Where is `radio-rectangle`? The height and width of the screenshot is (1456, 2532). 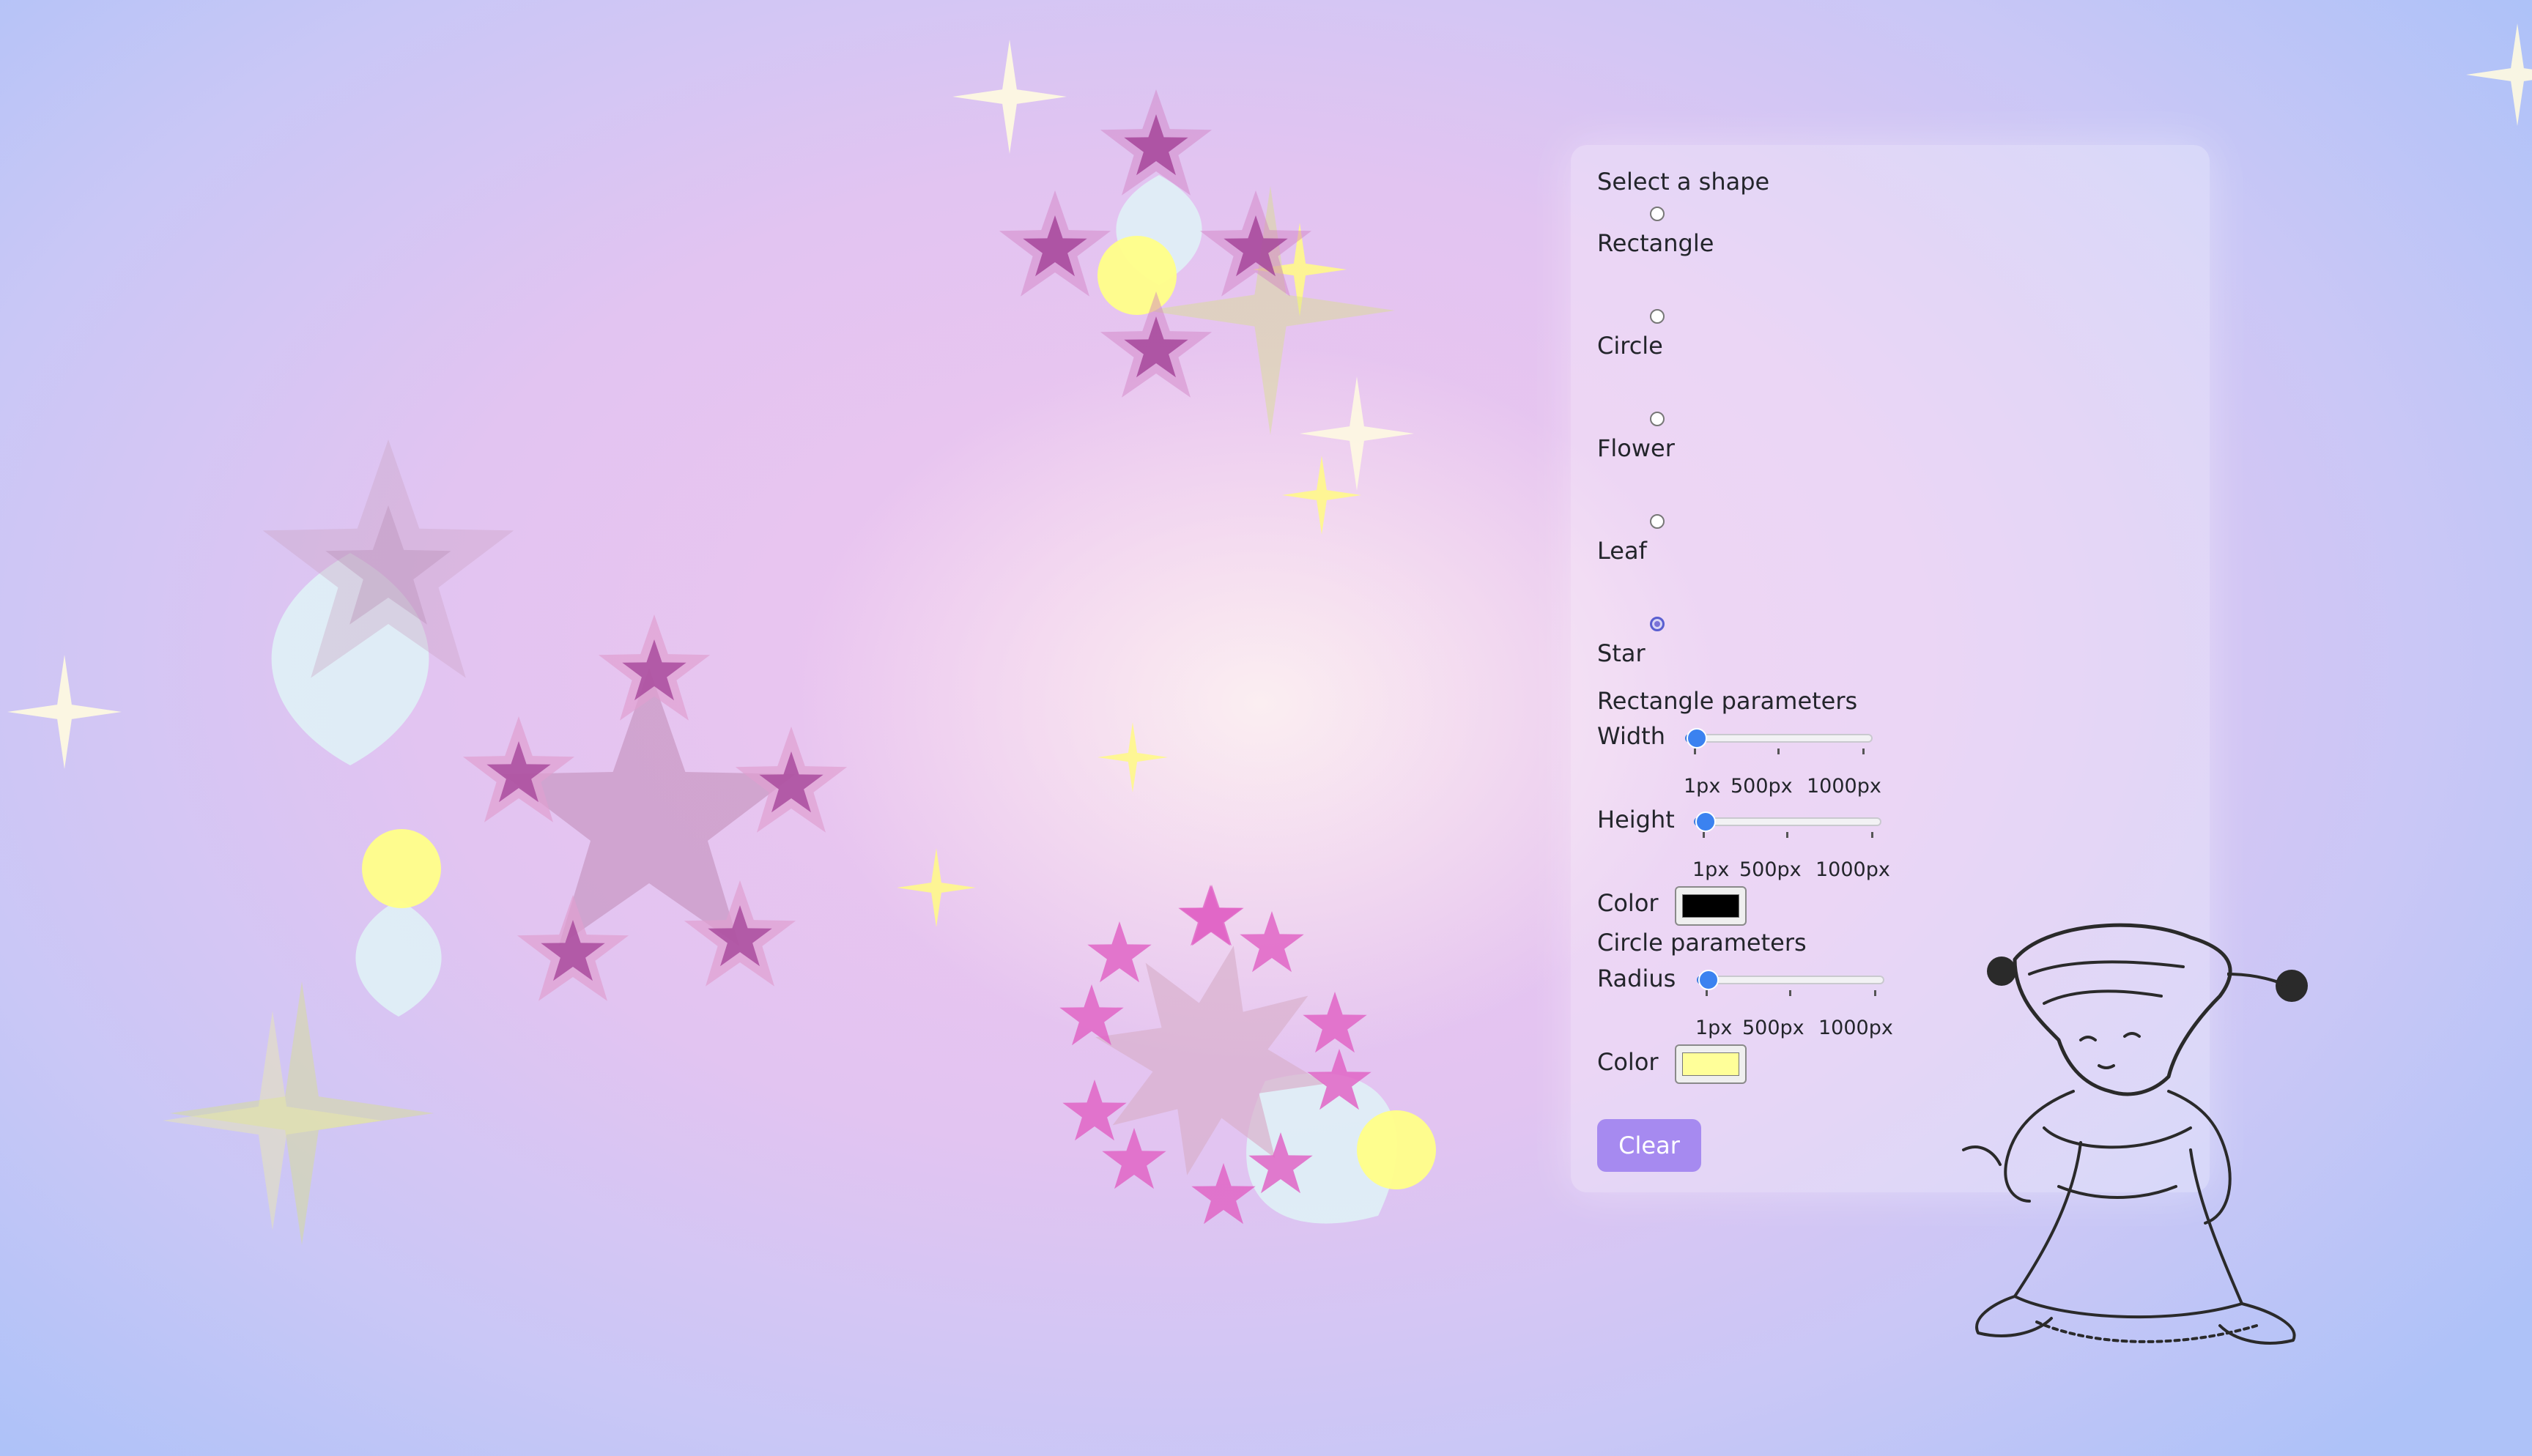 radio-rectangle is located at coordinates (1657, 214).